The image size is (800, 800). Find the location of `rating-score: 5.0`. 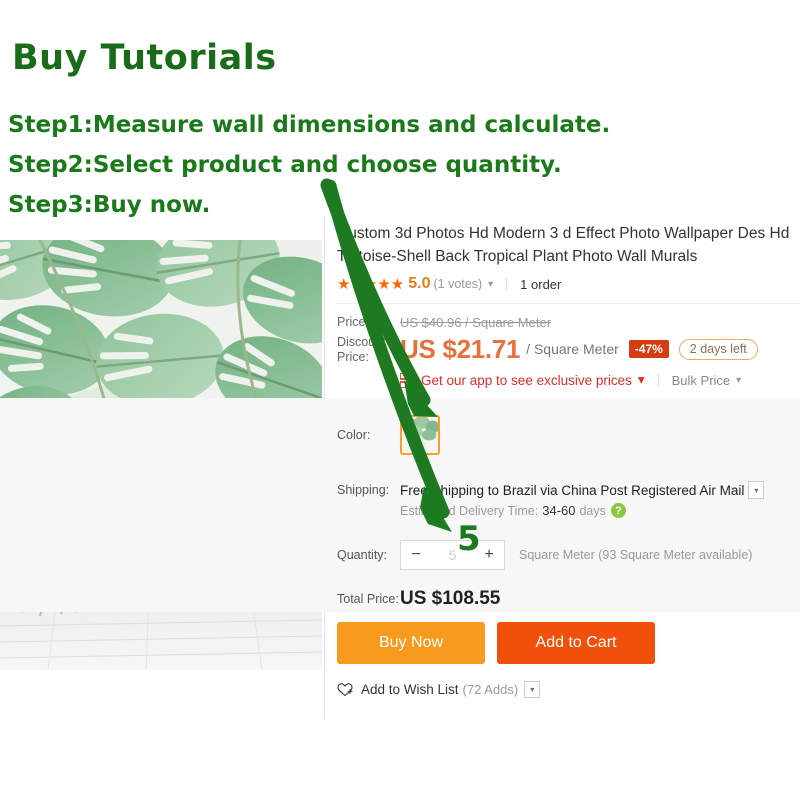

rating-score: 5.0 is located at coordinates (419, 283).